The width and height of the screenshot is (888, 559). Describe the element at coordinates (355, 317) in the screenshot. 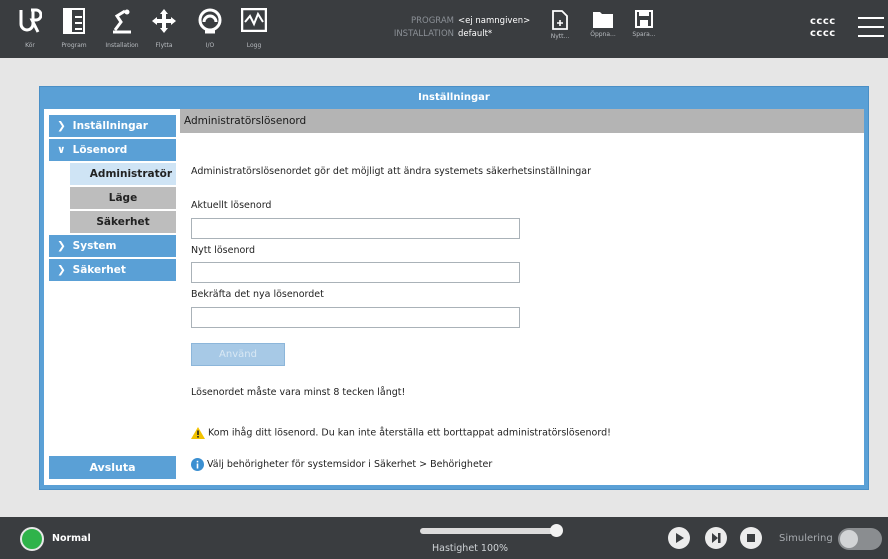

I see `confirm-password-input` at that location.